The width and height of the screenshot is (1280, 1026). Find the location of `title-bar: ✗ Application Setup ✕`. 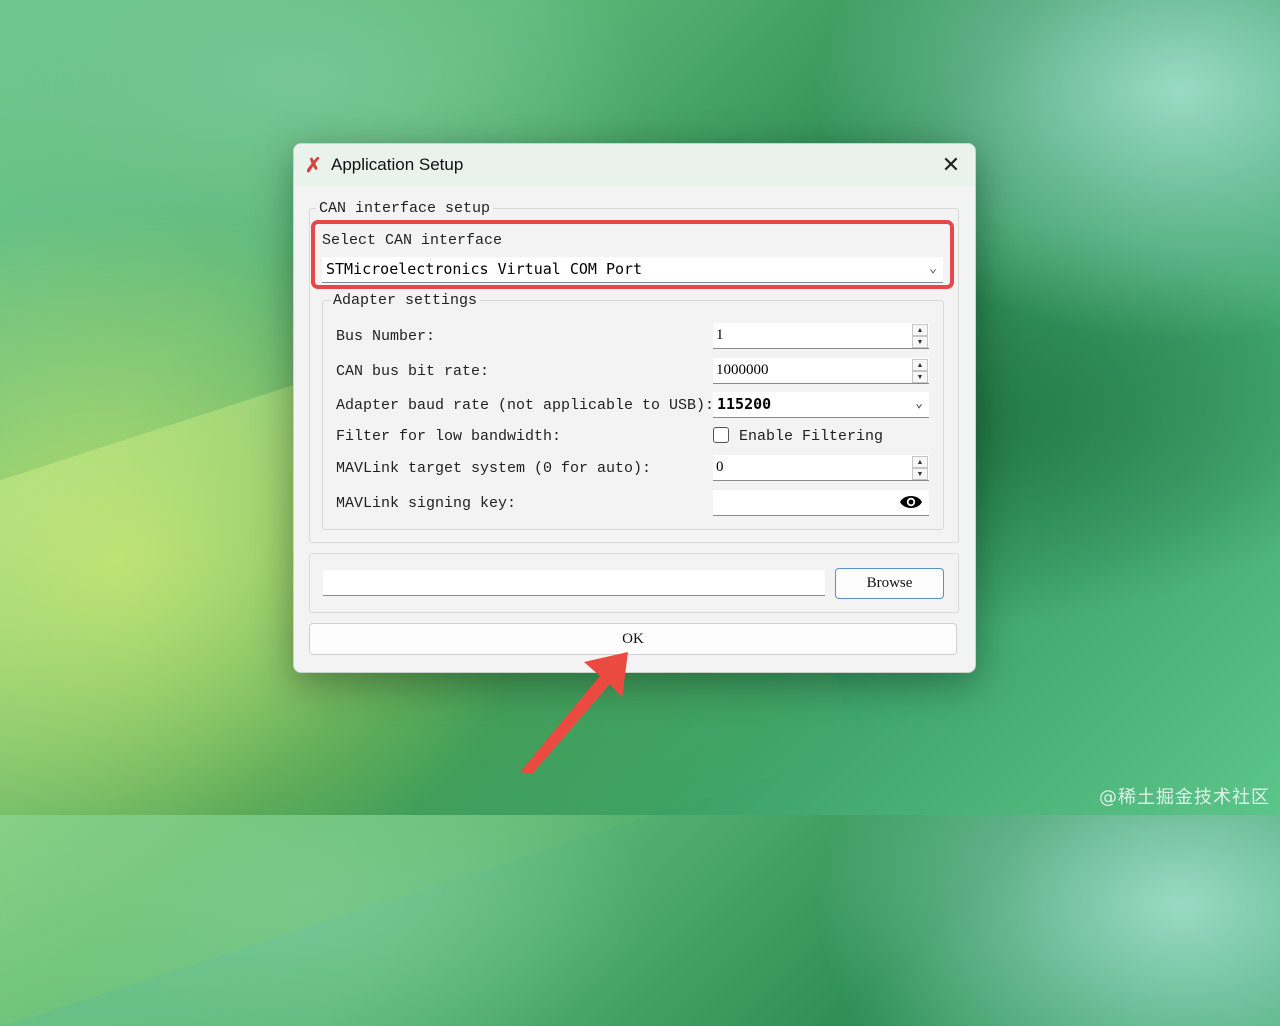

title-bar: ✗ Application Setup ✕ is located at coordinates (634, 165).